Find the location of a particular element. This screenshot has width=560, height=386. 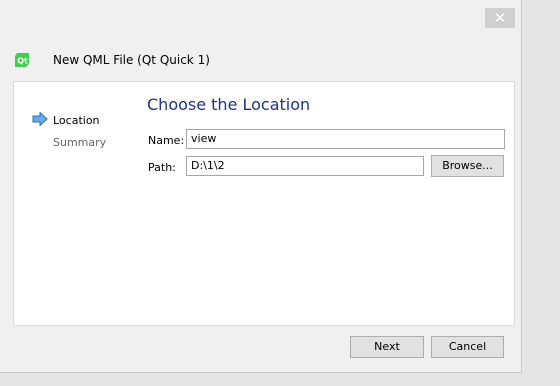

svg-text: Qt is located at coordinates (22, 61).